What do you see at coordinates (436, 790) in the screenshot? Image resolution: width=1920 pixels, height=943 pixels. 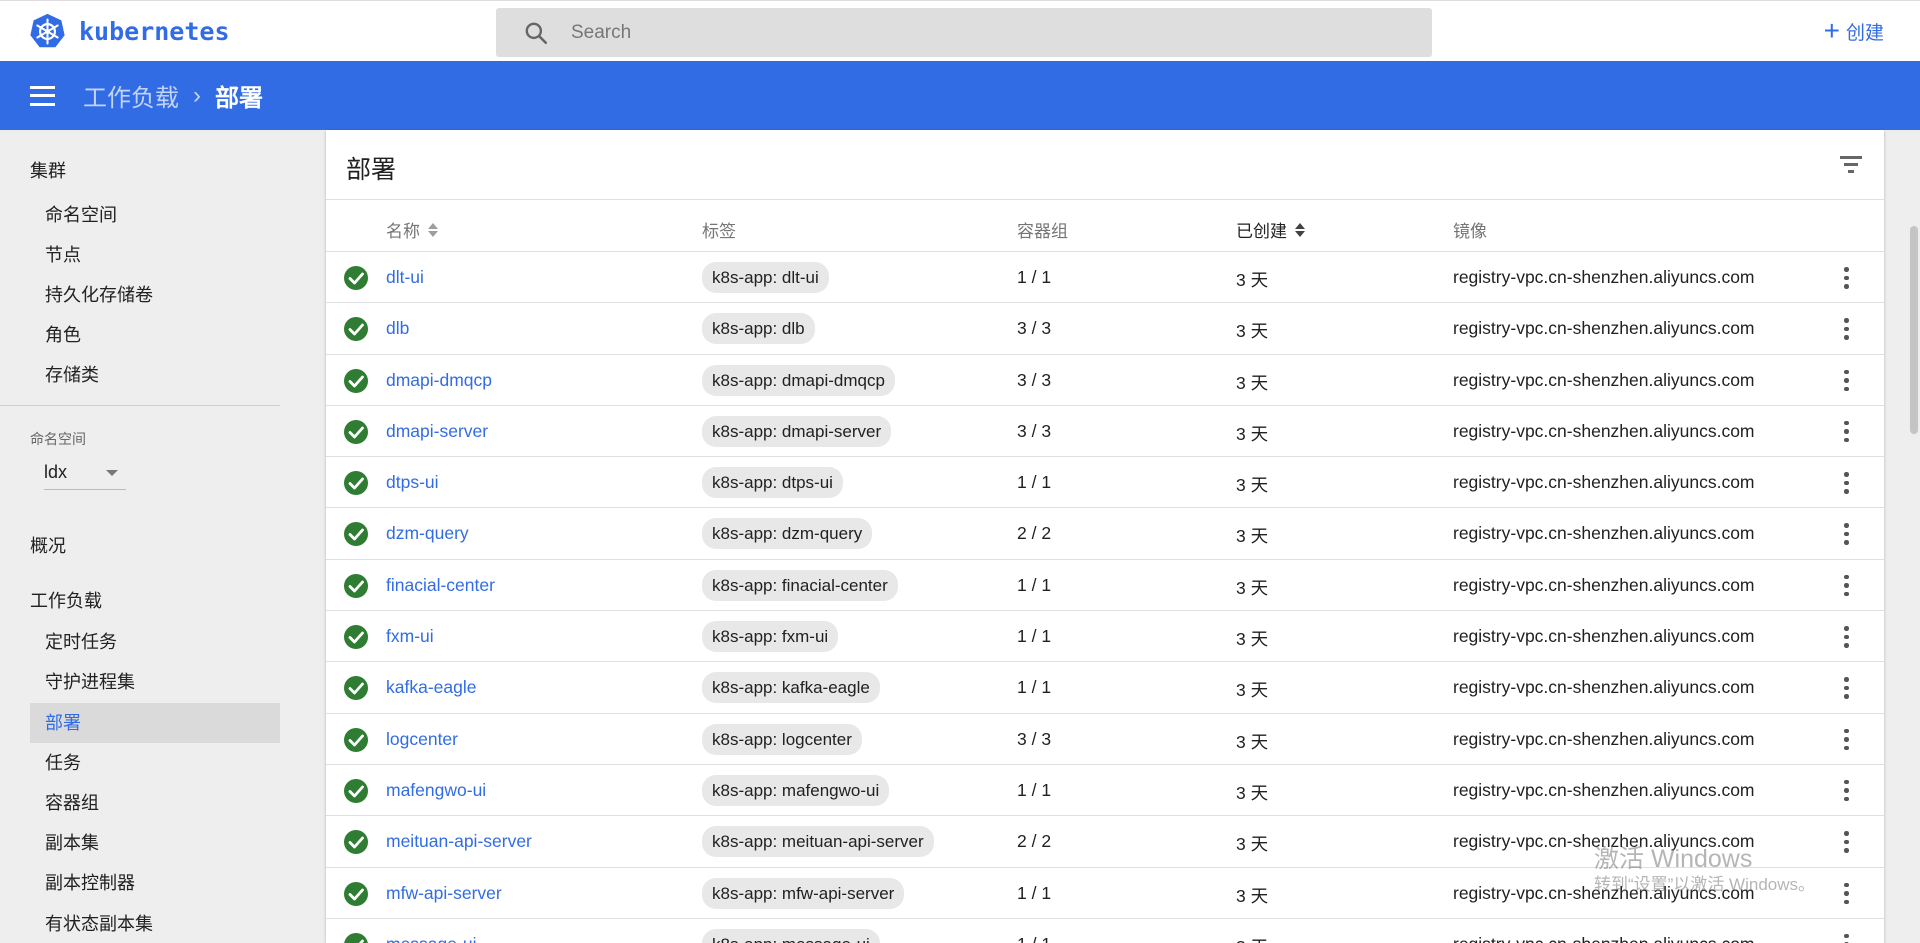 I see `deployment-name-link: mafengwo-ui` at bounding box center [436, 790].